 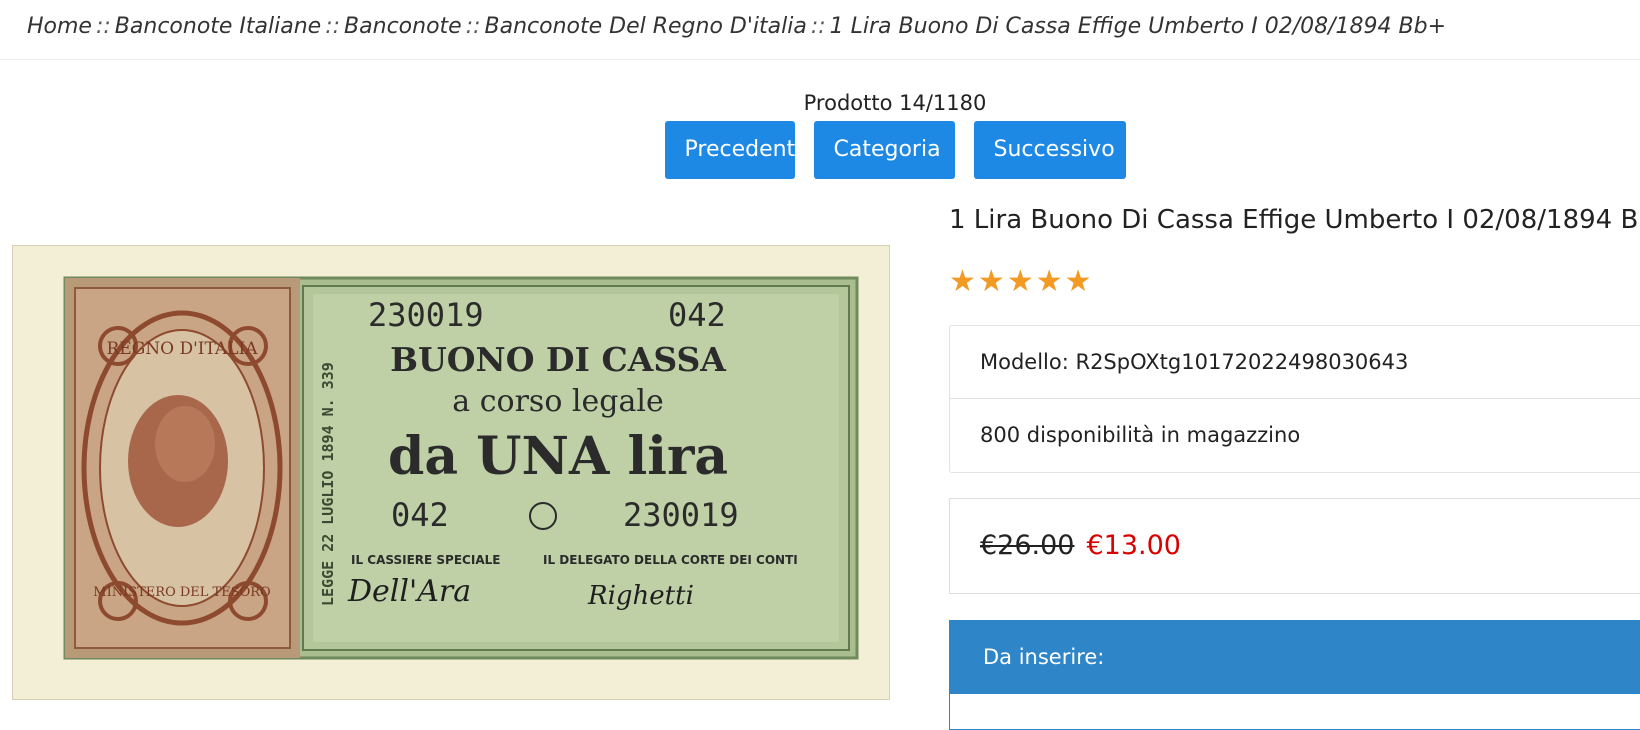 I want to click on options-header: Da inserire:, so click(x=1295, y=657).